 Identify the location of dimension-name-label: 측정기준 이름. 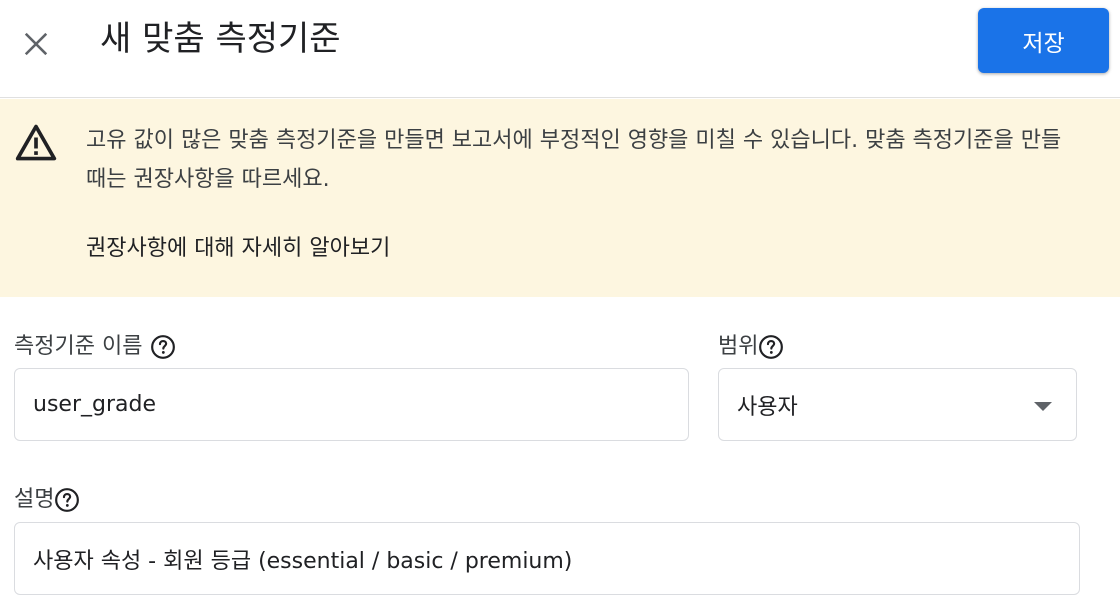
(95, 347).